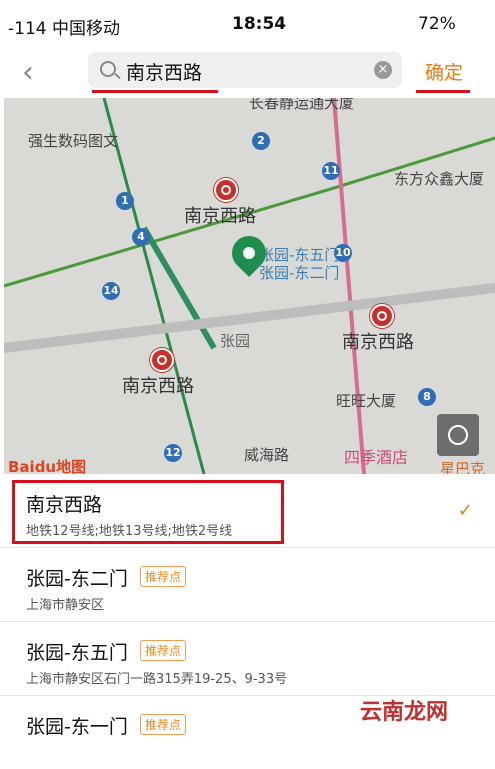 The height and width of the screenshot is (769, 495). I want to click on bus-stop-icon: 11, so click(331, 171).